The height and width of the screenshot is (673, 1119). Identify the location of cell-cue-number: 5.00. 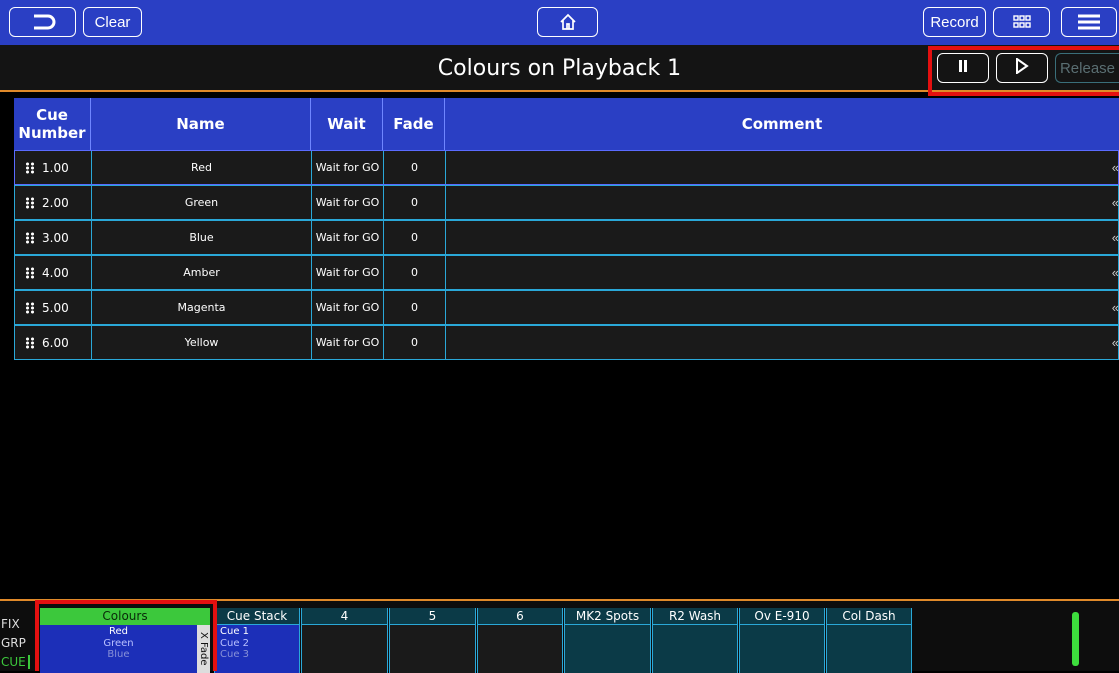
(53, 307).